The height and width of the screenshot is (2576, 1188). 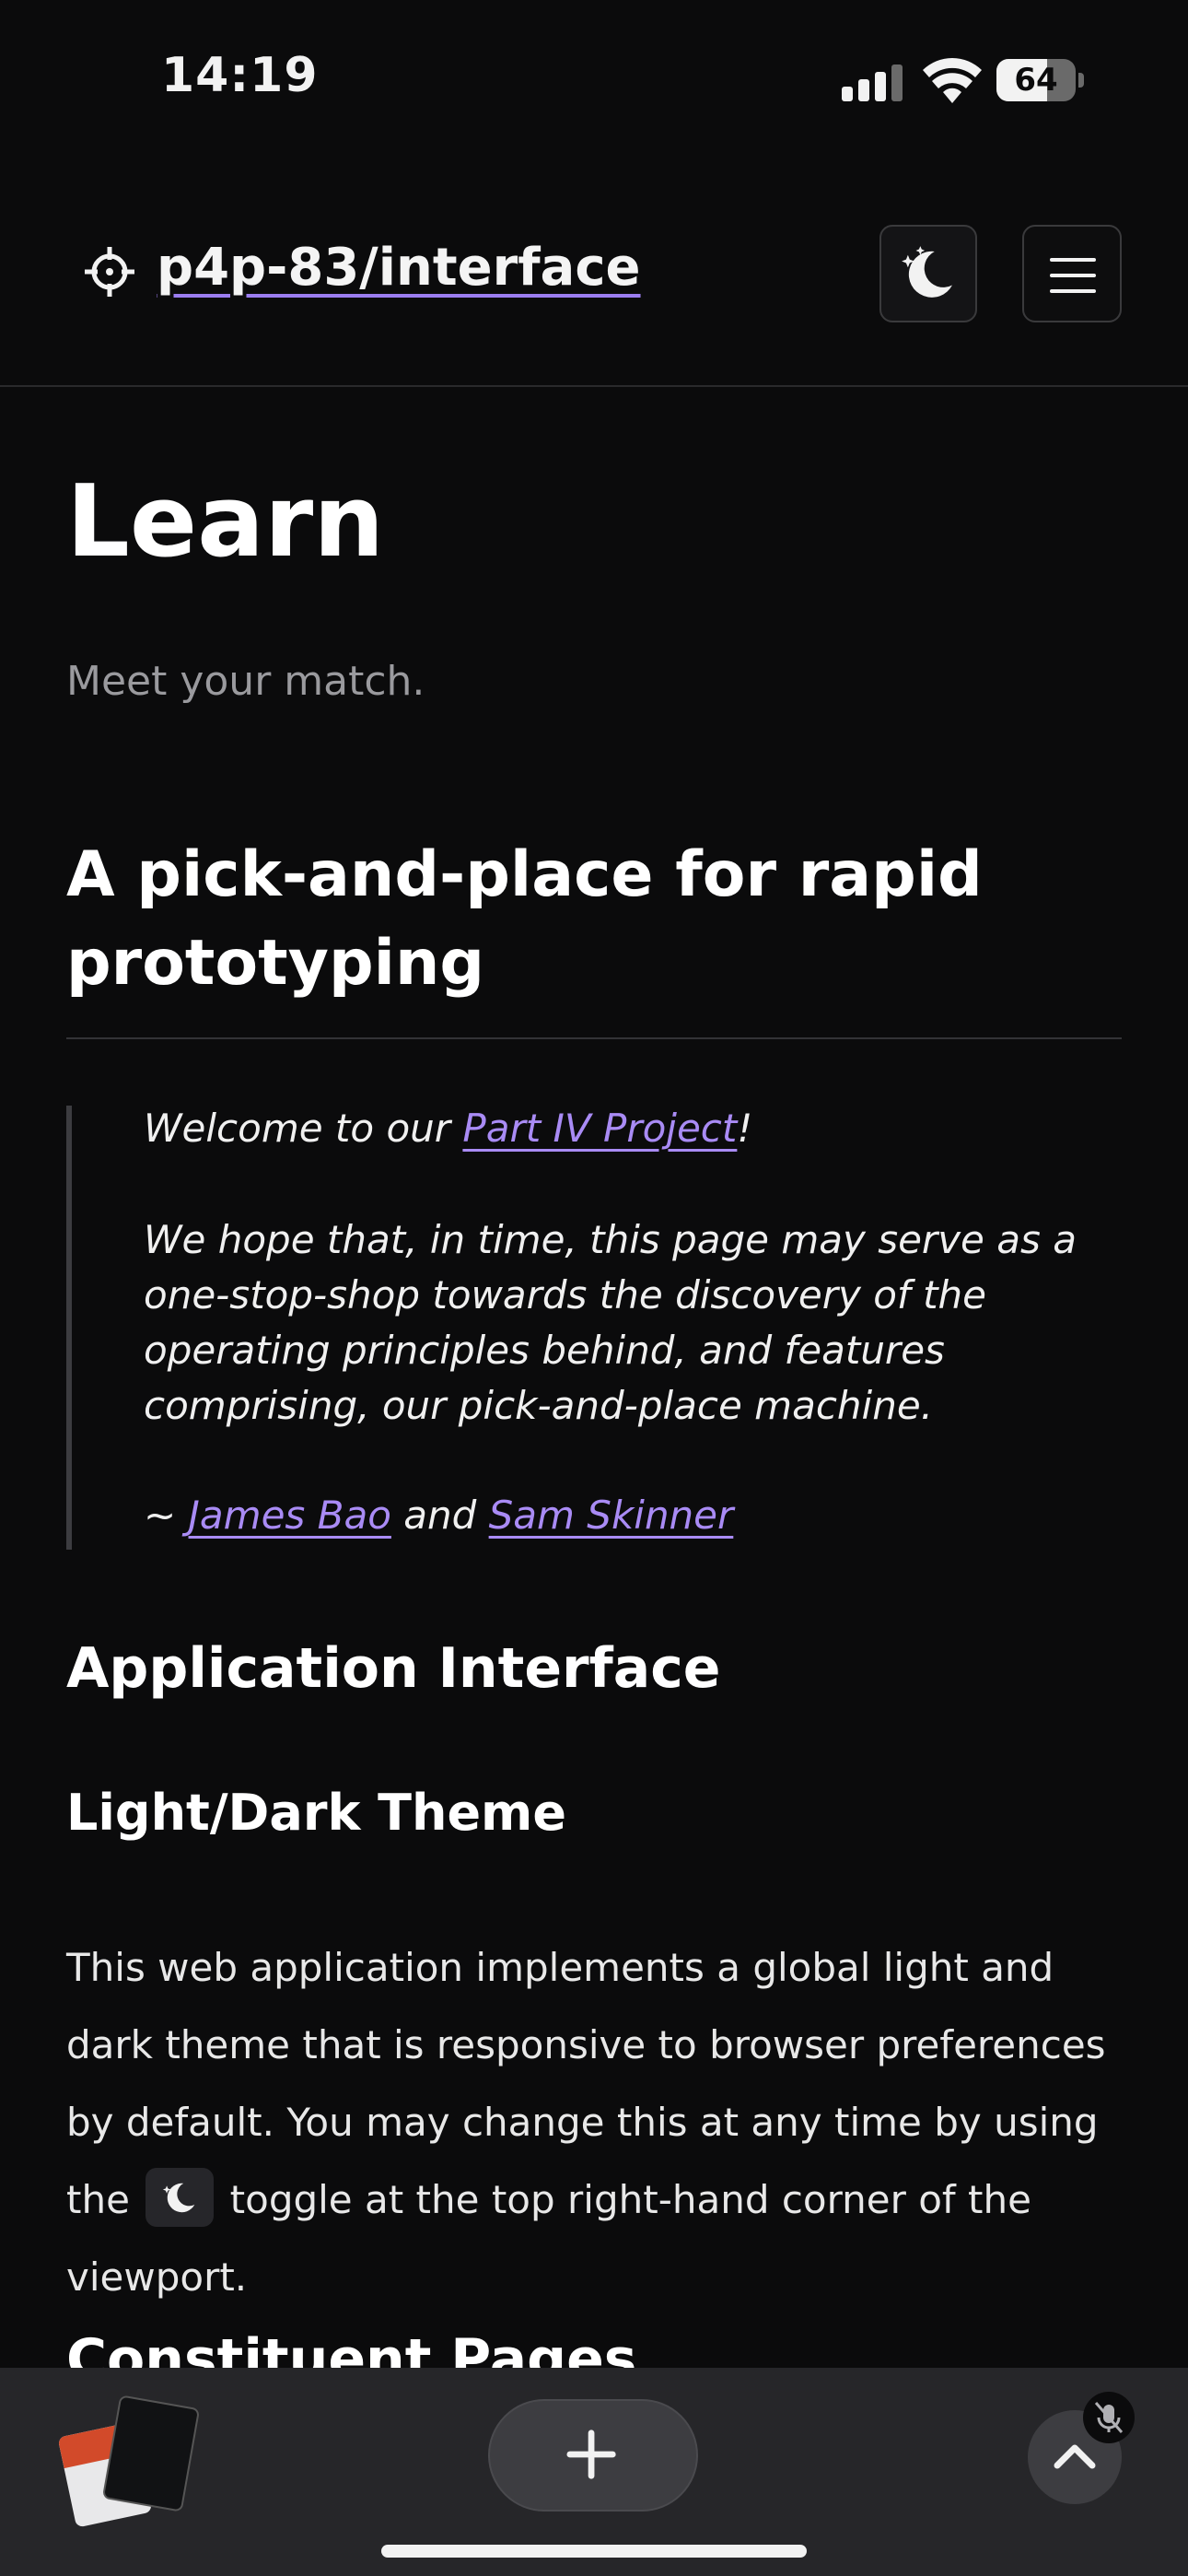 I want to click on page-title: Learn, so click(x=225, y=522).